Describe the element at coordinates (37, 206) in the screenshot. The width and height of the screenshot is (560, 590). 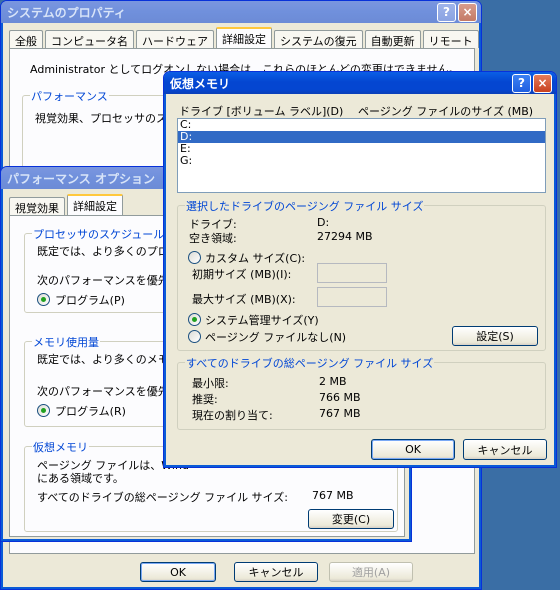
I see `tab-visual-effects: 視覚効果` at that location.